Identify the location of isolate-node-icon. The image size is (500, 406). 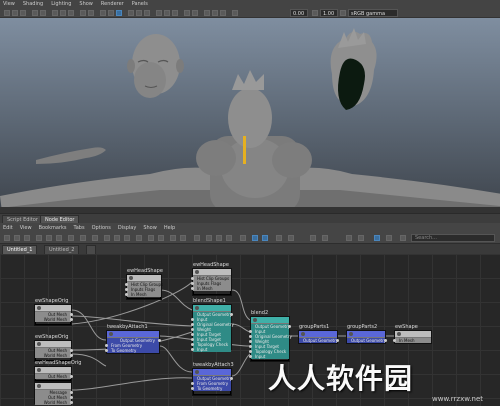
(377, 238).